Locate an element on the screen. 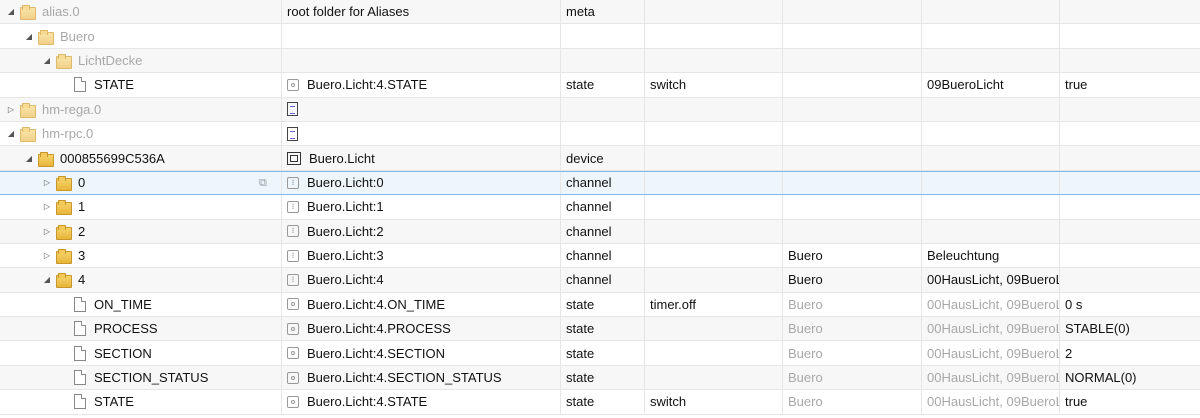 This screenshot has height=418, width=1200. id-cell: ON_TIME is located at coordinates (141, 304).